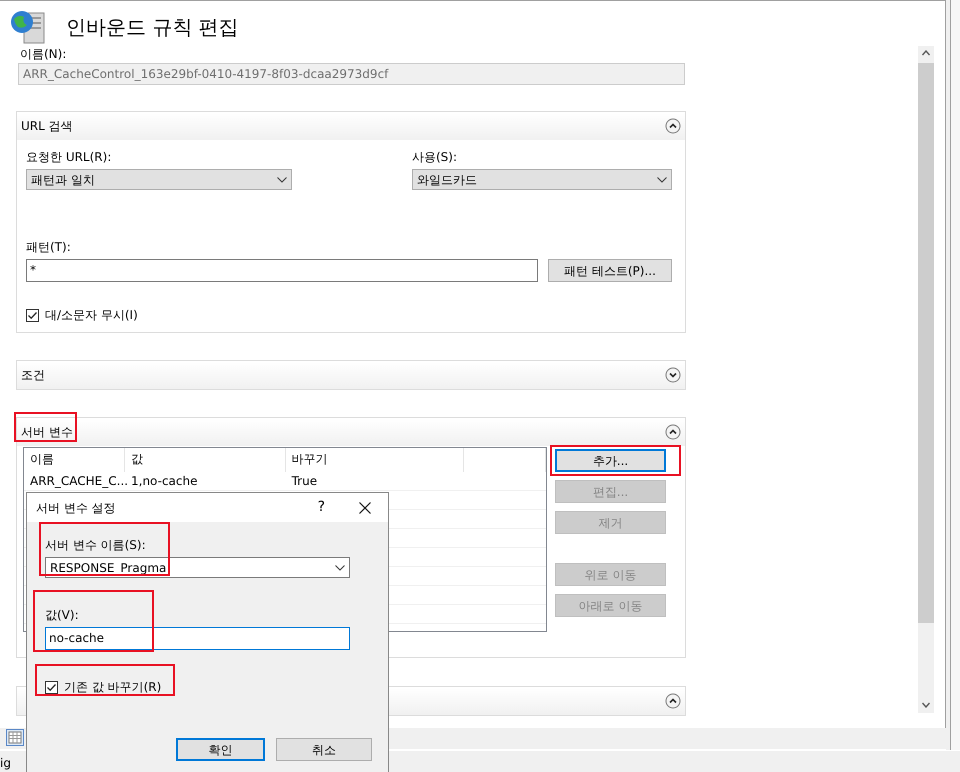 The height and width of the screenshot is (772, 960). Describe the element at coordinates (375, 460) in the screenshot. I see `column-header: 바꾸기` at that location.